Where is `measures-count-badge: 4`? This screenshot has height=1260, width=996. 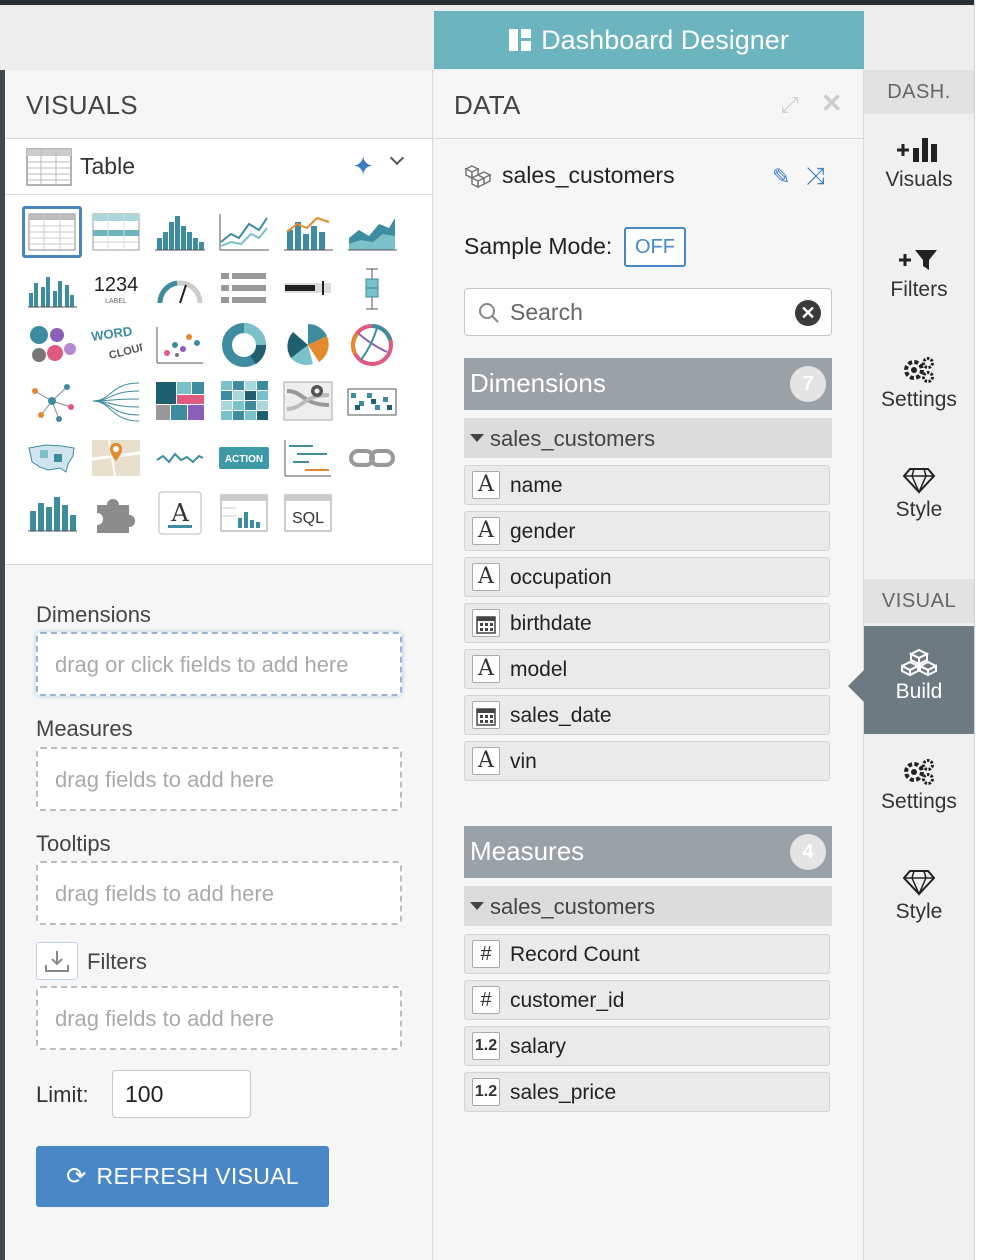 measures-count-badge: 4 is located at coordinates (808, 852).